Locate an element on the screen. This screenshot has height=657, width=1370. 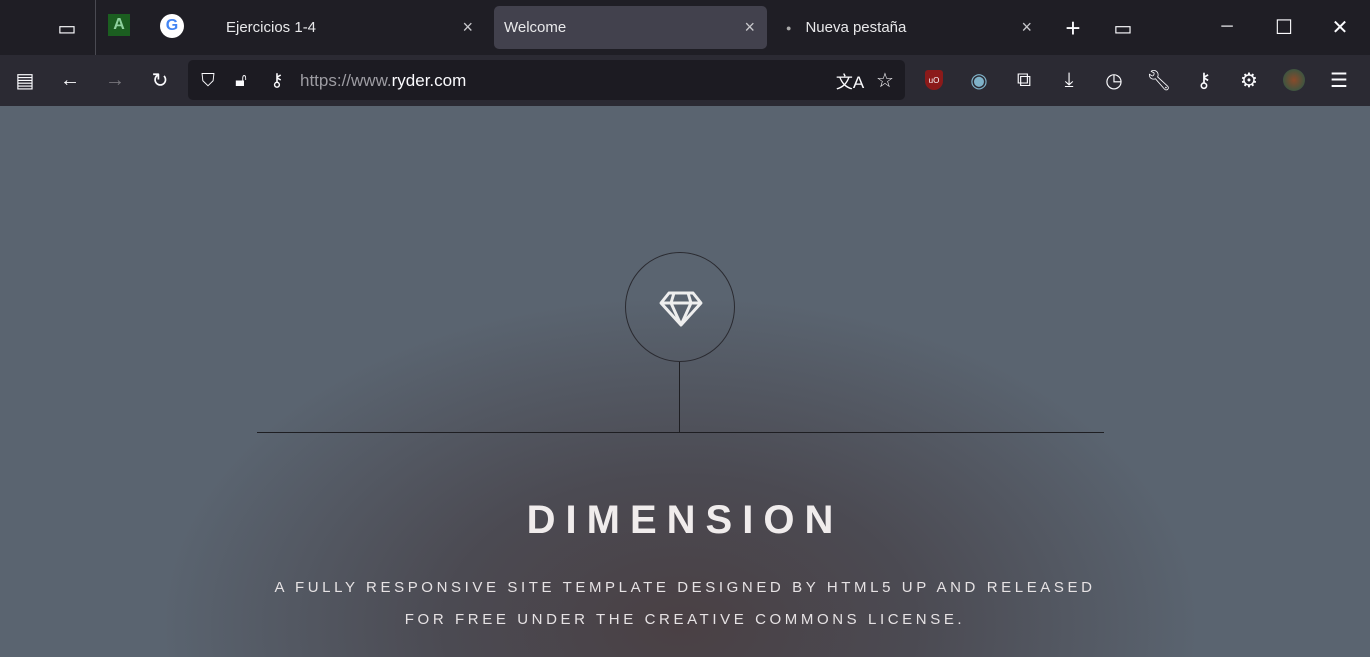
bookmark-star-icon: ☆ is located at coordinates (885, 80).